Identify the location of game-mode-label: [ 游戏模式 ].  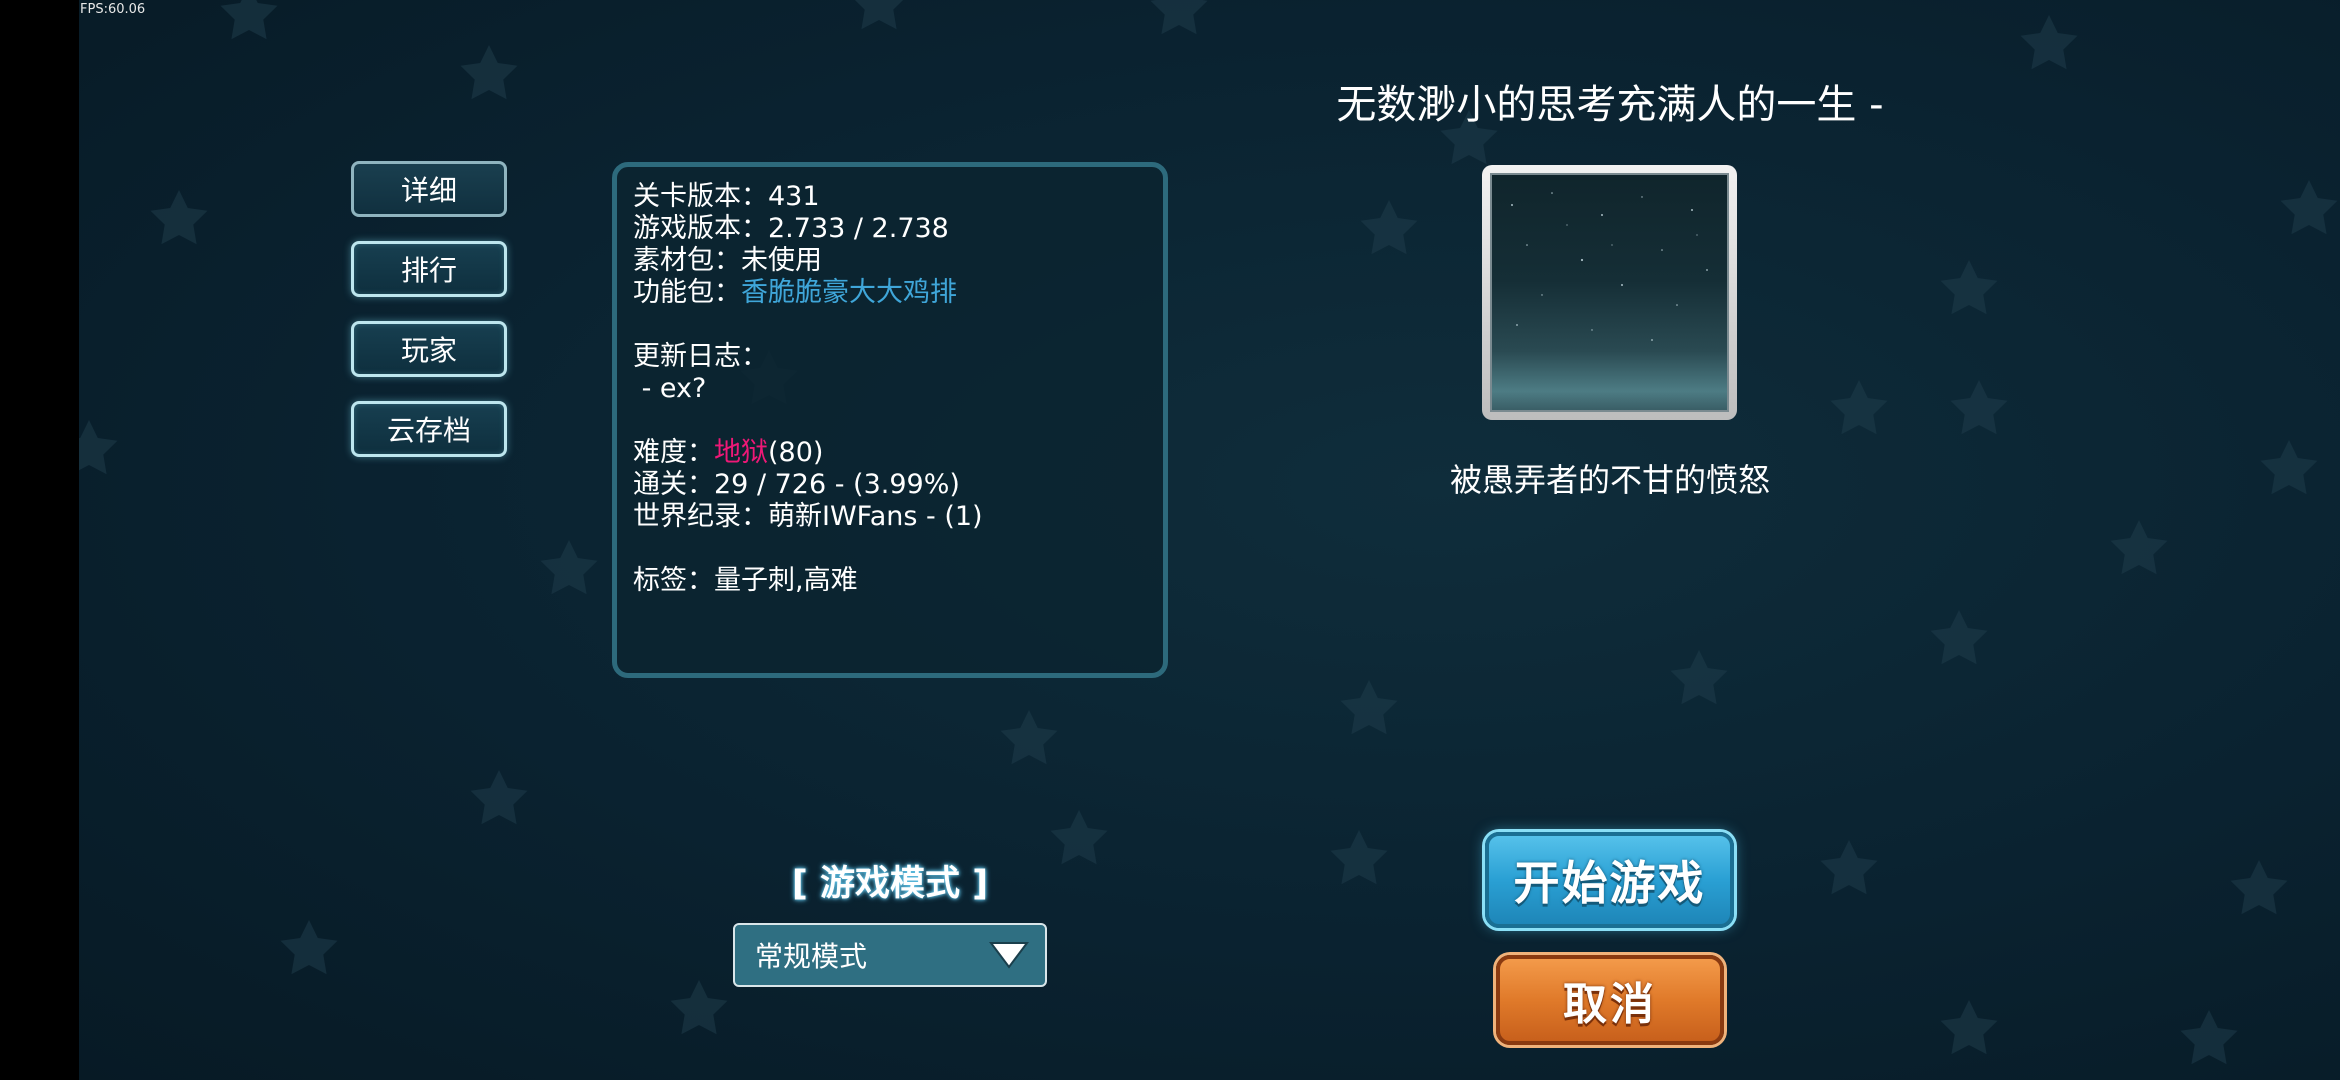
(890, 884).